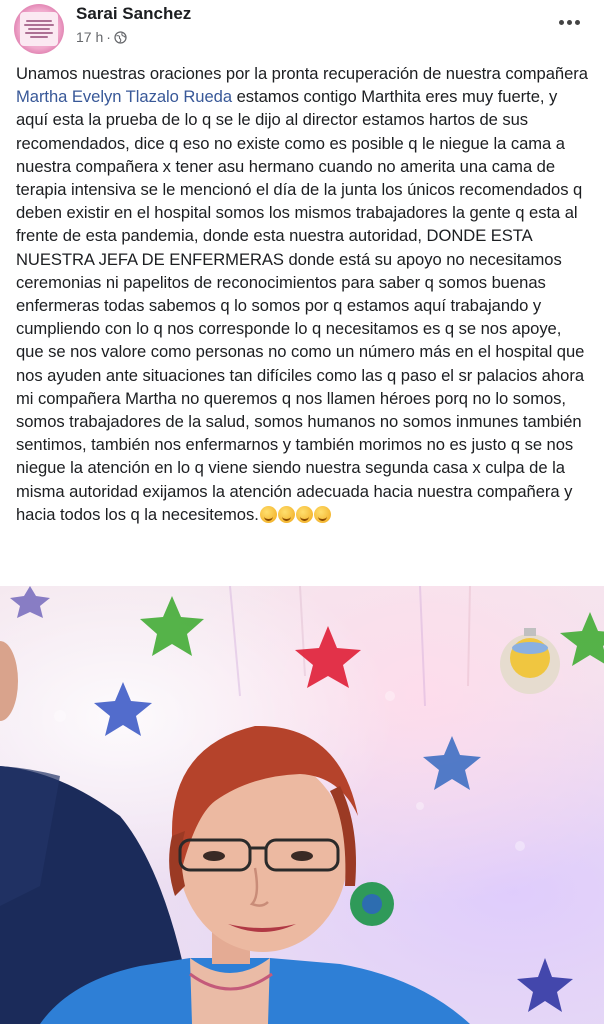 The width and height of the screenshot is (604, 1024). What do you see at coordinates (302, 30) in the screenshot?
I see `post-header: Sarai Sanchez 17 h ·` at bounding box center [302, 30].